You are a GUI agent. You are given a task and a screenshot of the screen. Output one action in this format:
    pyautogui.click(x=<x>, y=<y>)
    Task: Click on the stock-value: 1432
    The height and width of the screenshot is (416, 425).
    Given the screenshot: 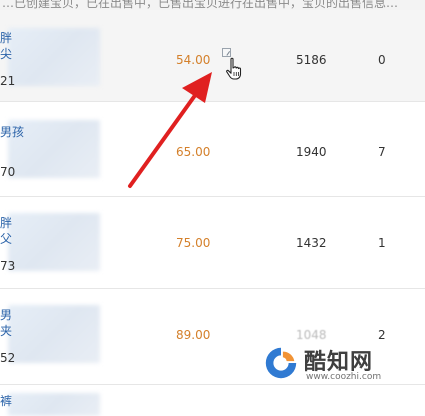 What is the action you would take?
    pyautogui.click(x=311, y=243)
    